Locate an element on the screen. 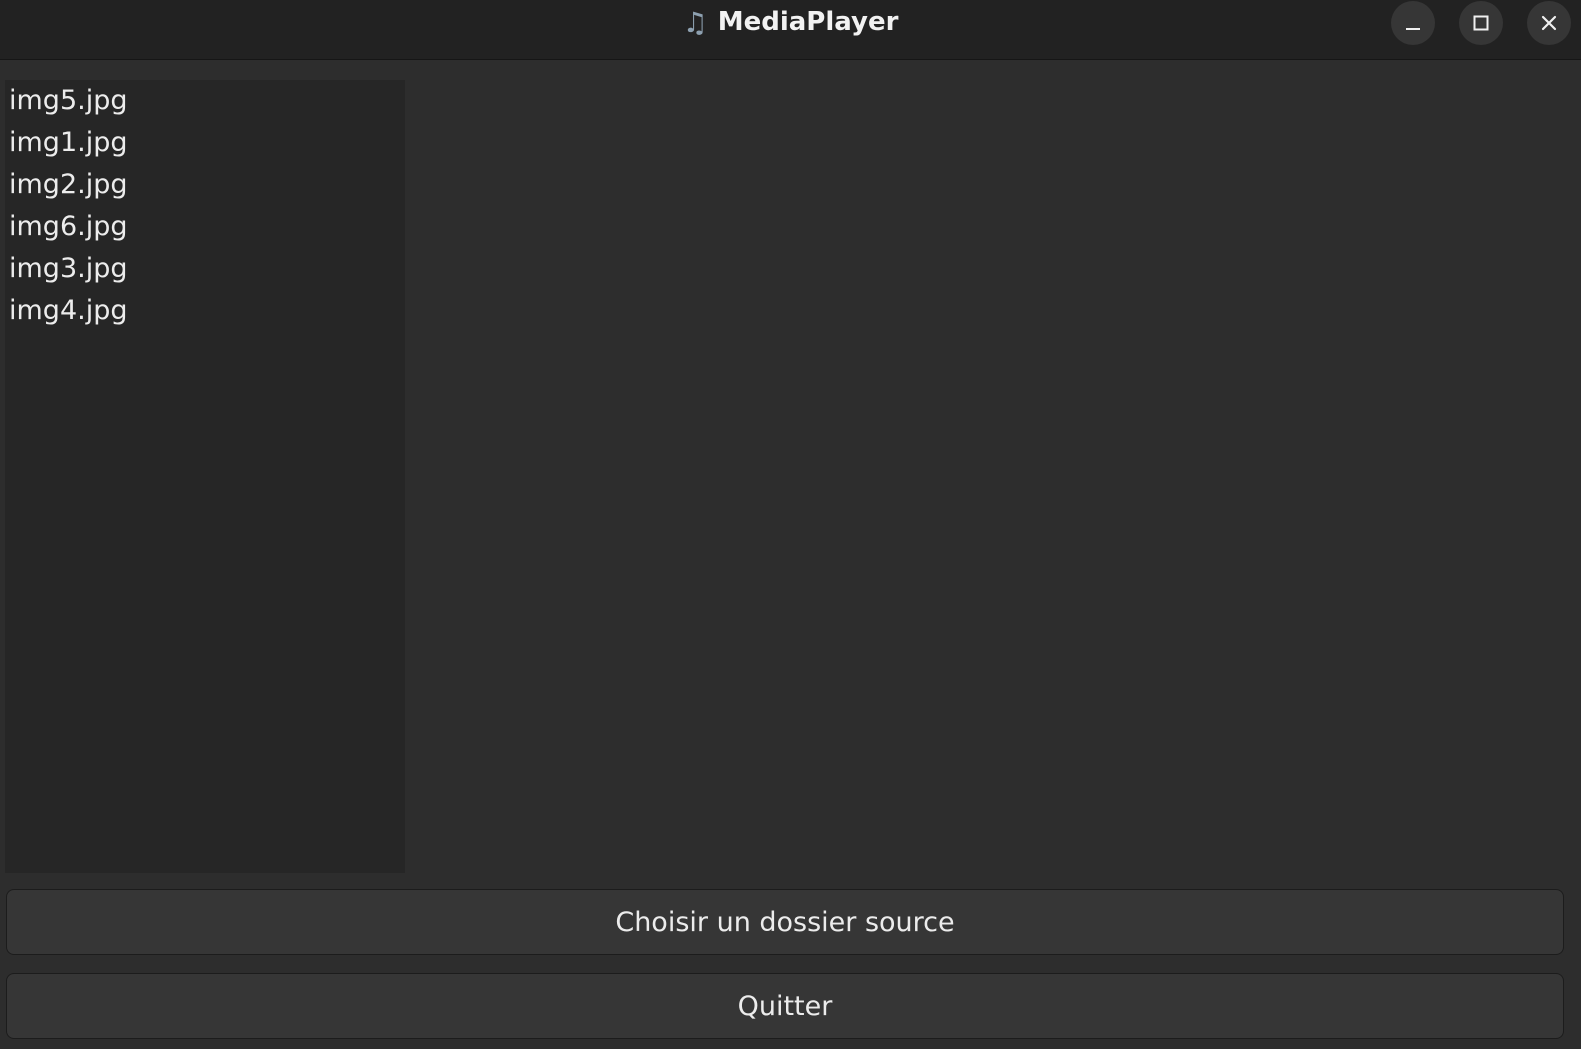 This screenshot has height=1049, width=1581. minimize-icon is located at coordinates (1413, 29).